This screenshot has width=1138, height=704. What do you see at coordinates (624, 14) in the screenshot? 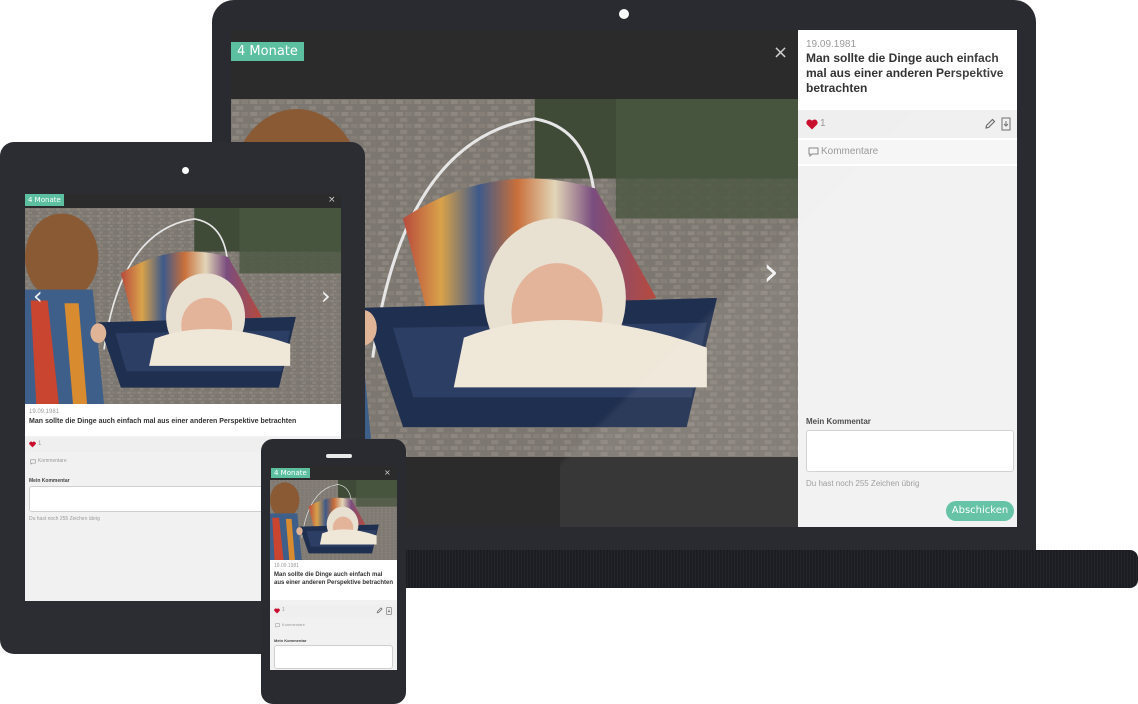
I see `laptop-camera` at bounding box center [624, 14].